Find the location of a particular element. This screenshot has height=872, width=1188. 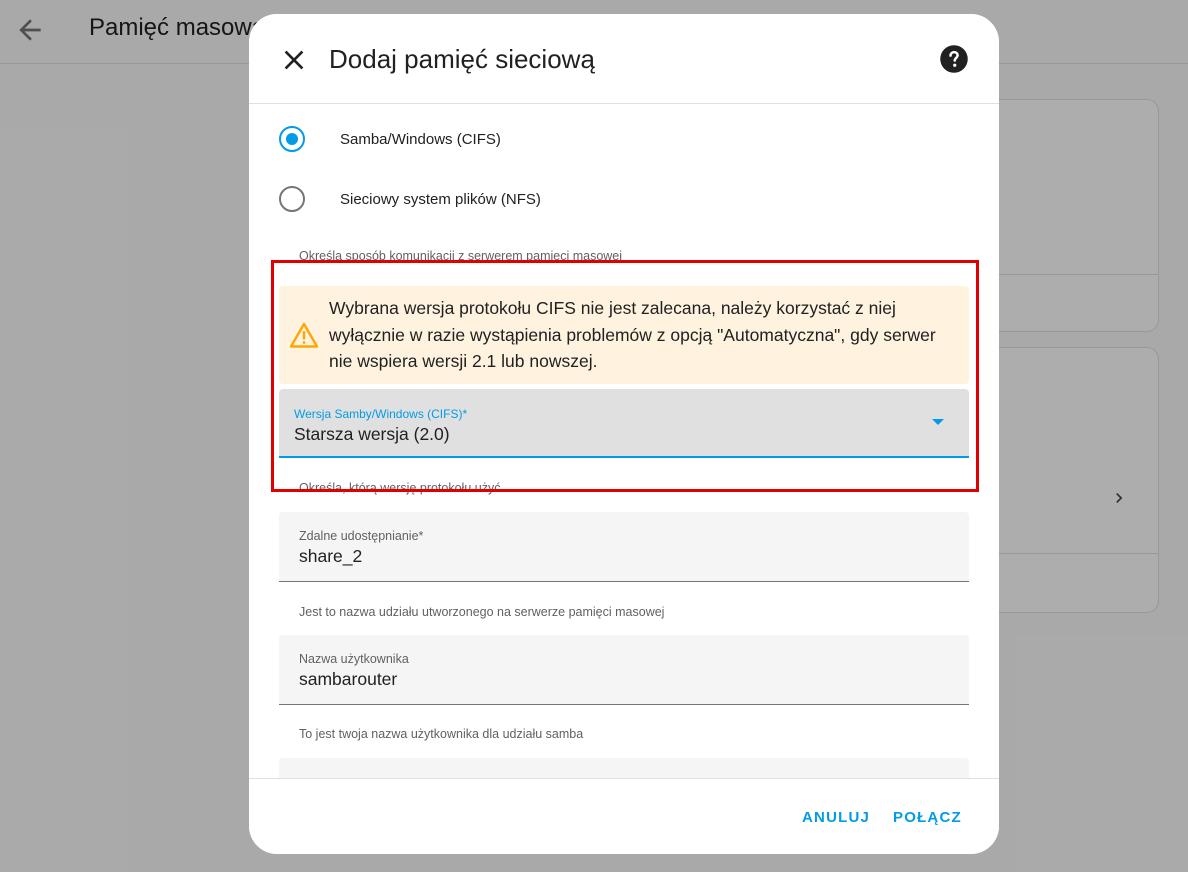

field-value: sambarouter is located at coordinates (348, 679).